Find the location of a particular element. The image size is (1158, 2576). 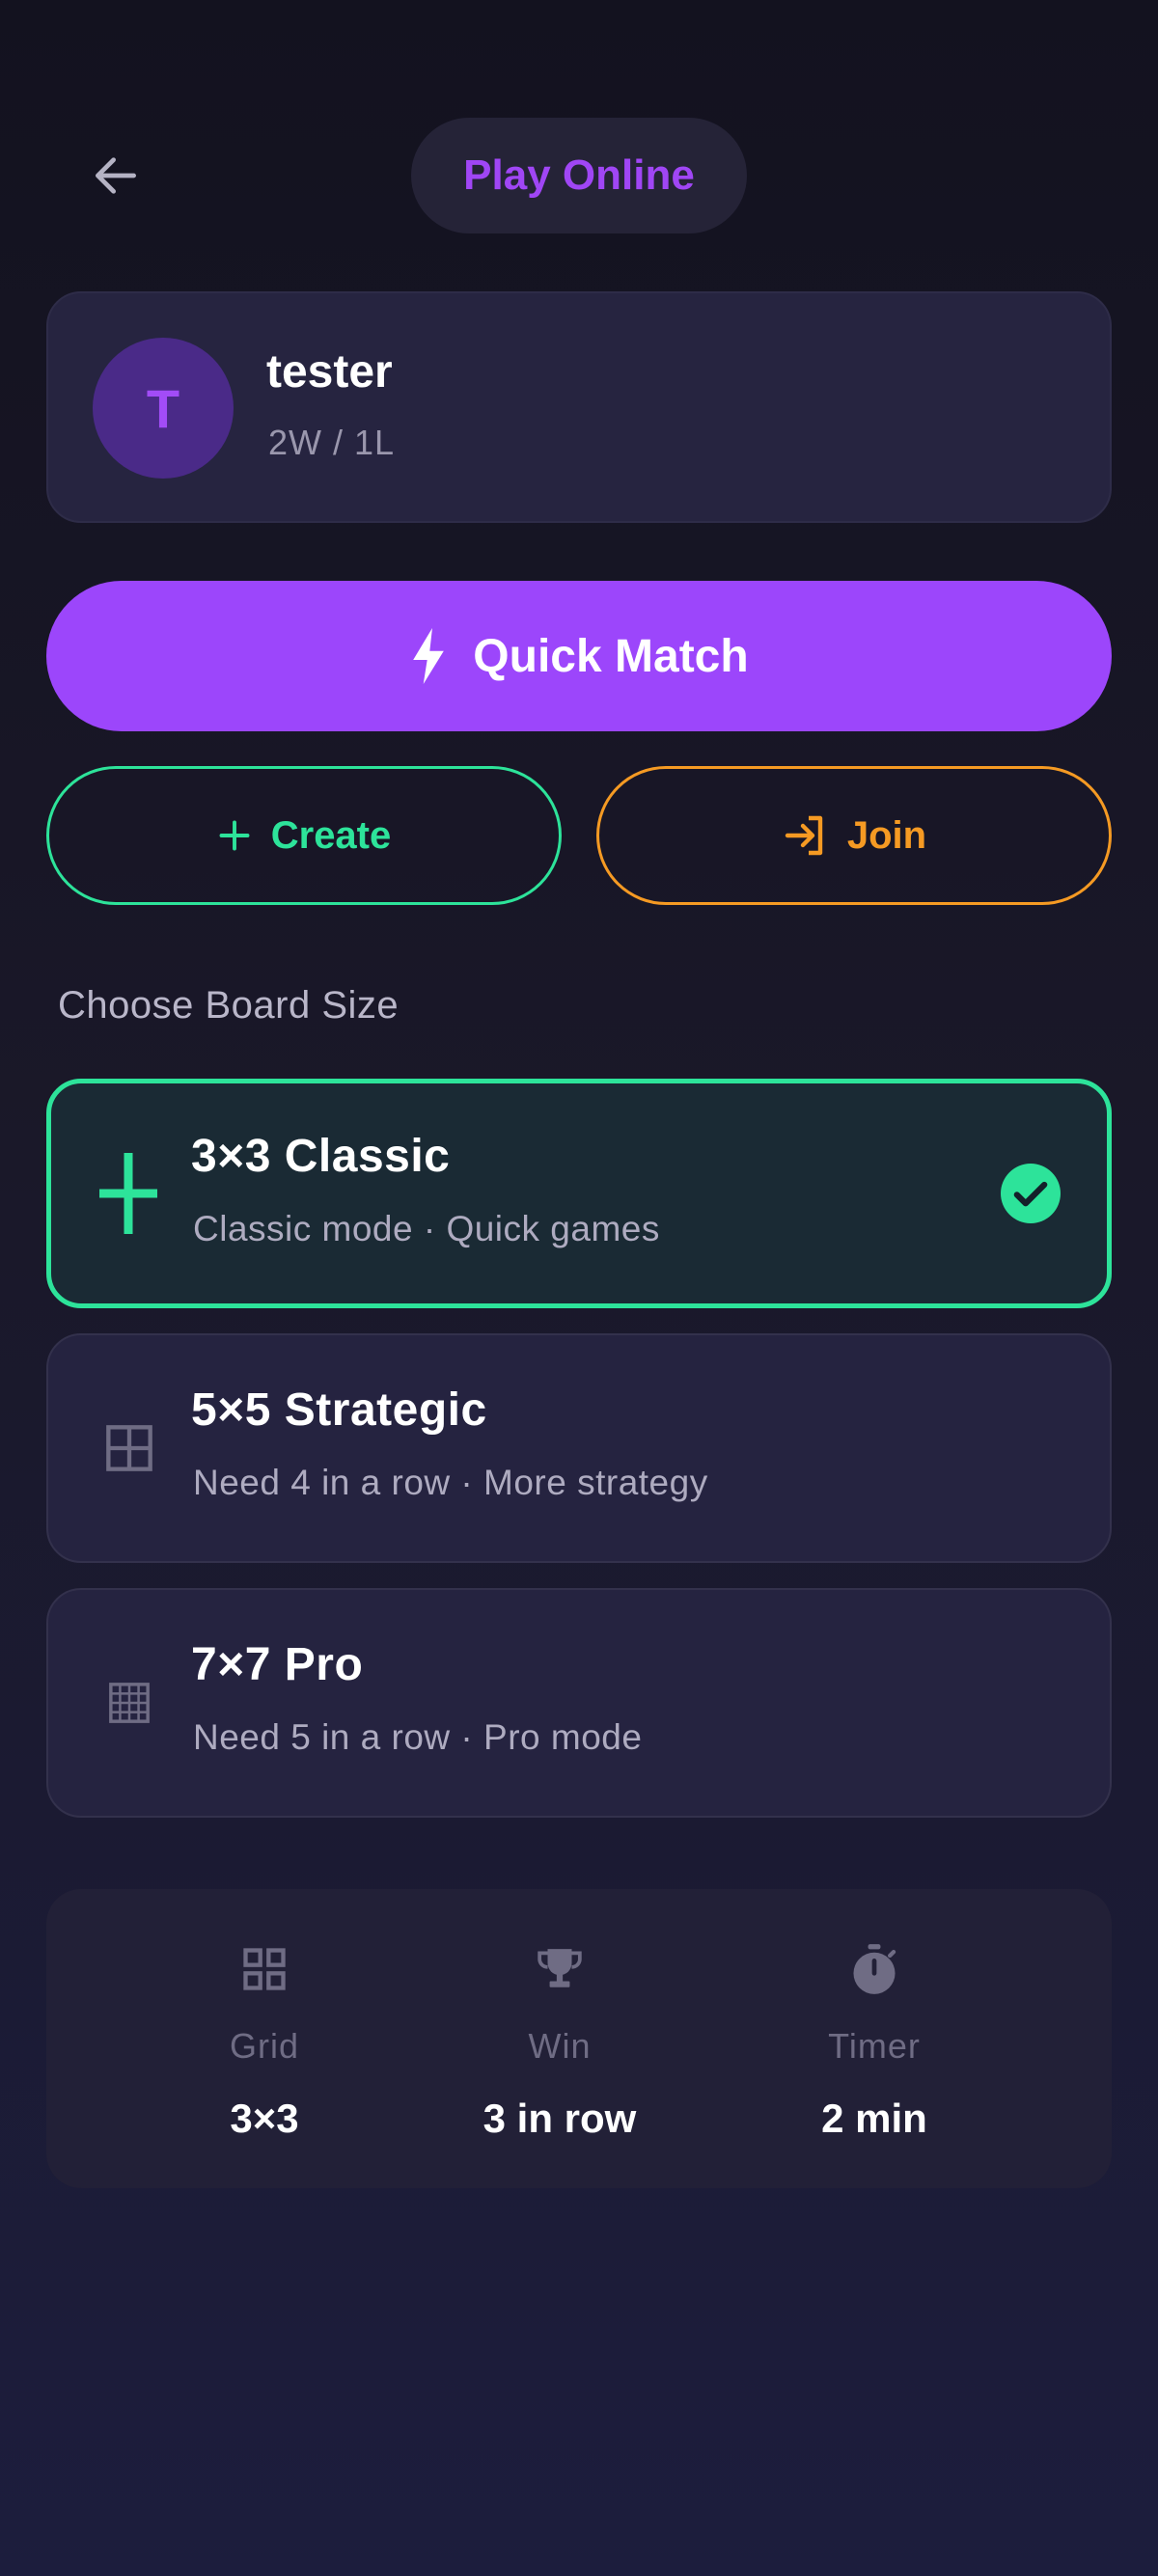

info-win: Win 3 in row is located at coordinates (560, 2040).